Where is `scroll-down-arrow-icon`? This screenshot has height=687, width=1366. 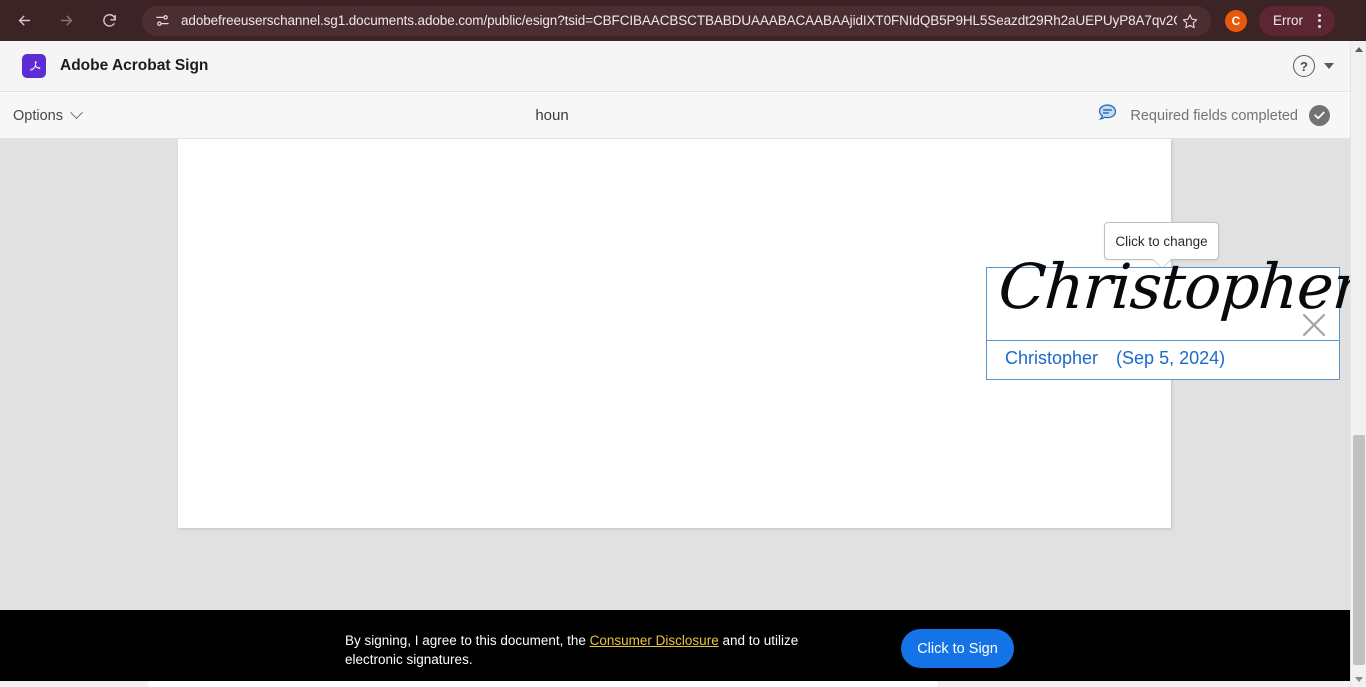
scroll-down-arrow-icon is located at coordinates (1358, 679).